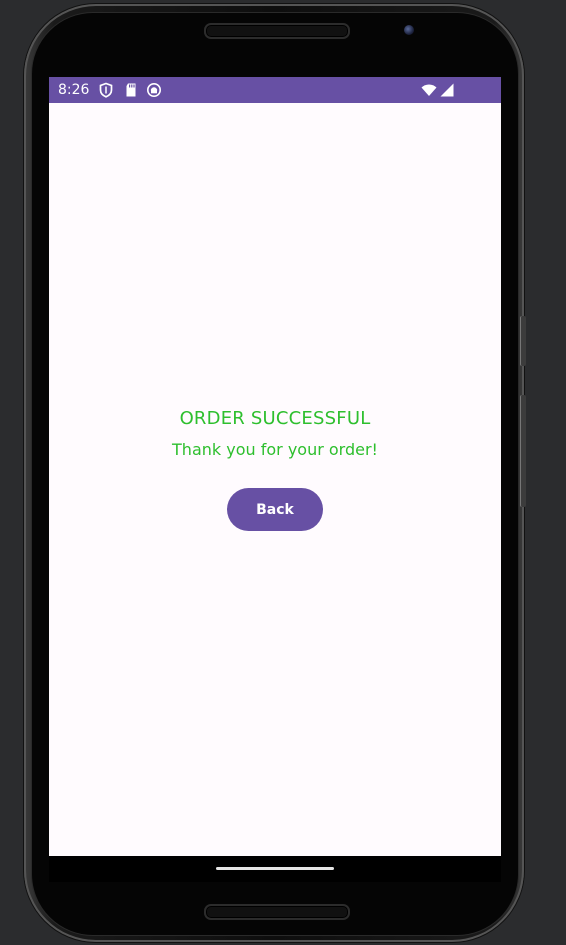  I want to click on navigation-bar, so click(275, 869).